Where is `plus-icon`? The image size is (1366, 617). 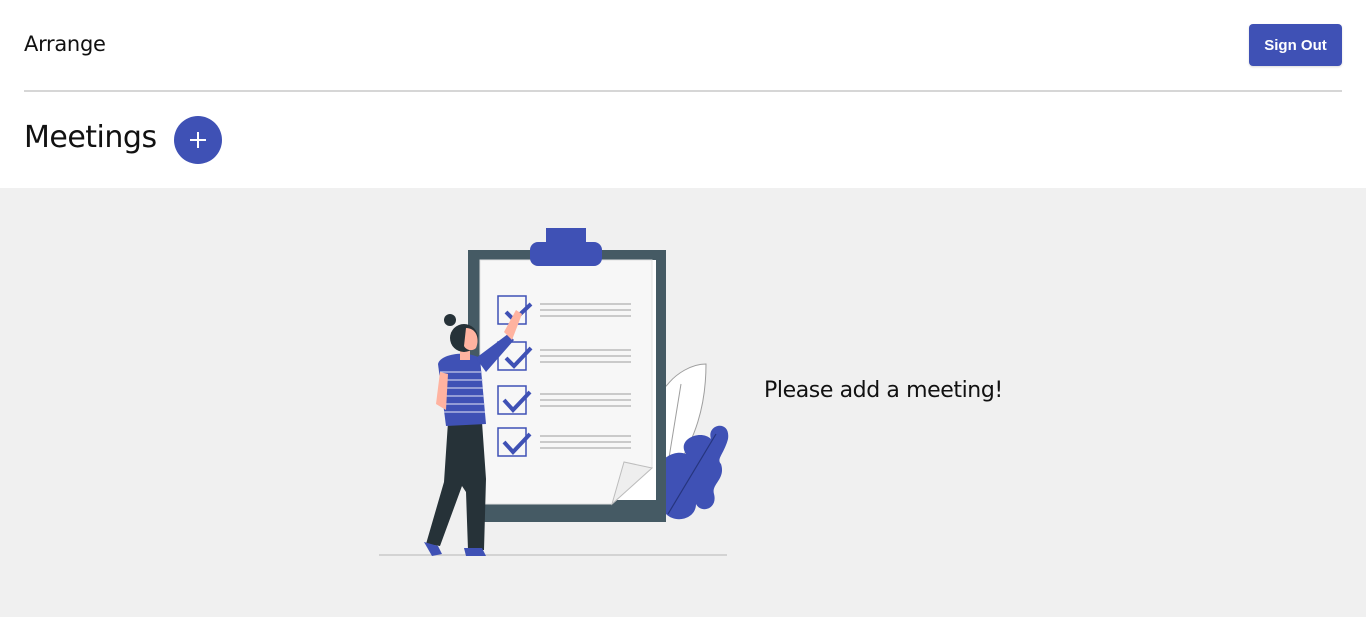 plus-icon is located at coordinates (198, 140).